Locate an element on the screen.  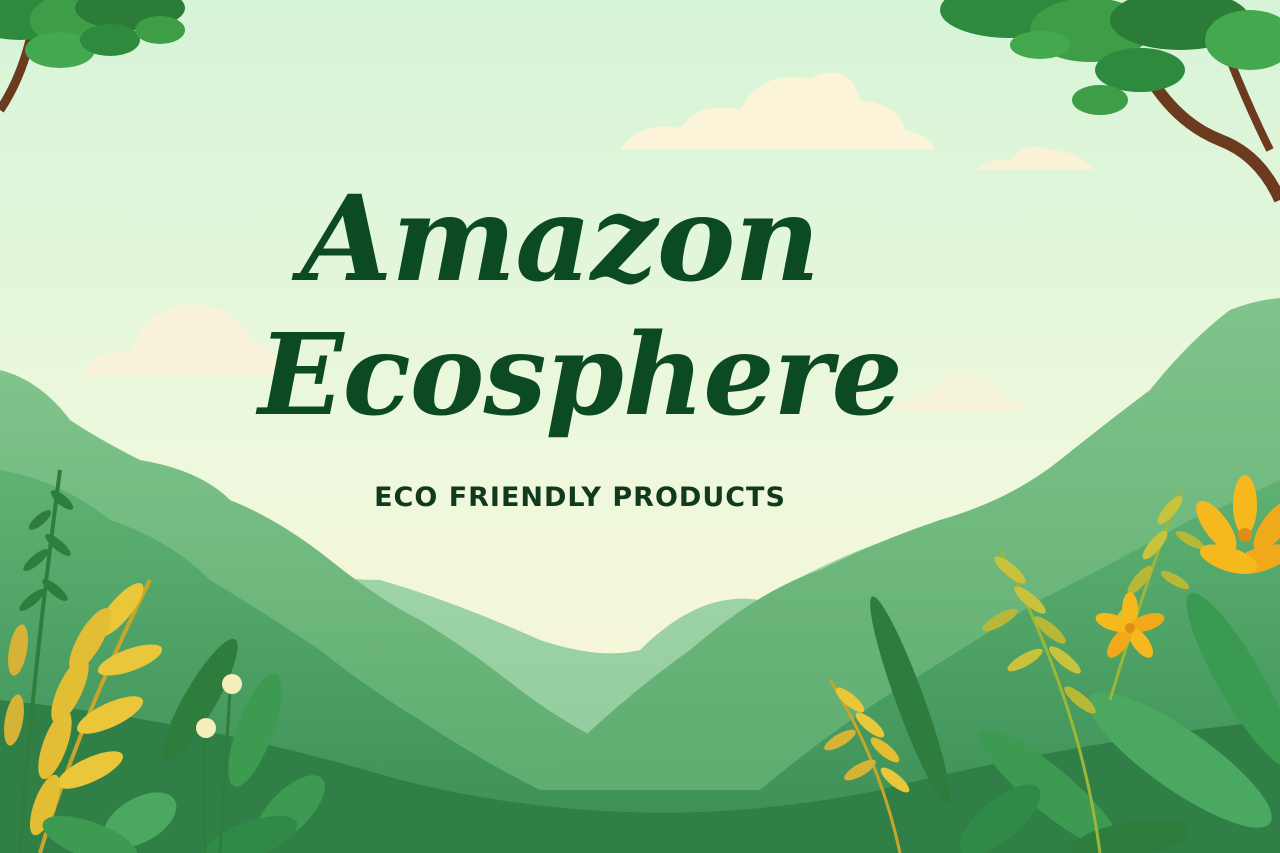
brand-title-line1: Amazon is located at coordinates (560, 238).